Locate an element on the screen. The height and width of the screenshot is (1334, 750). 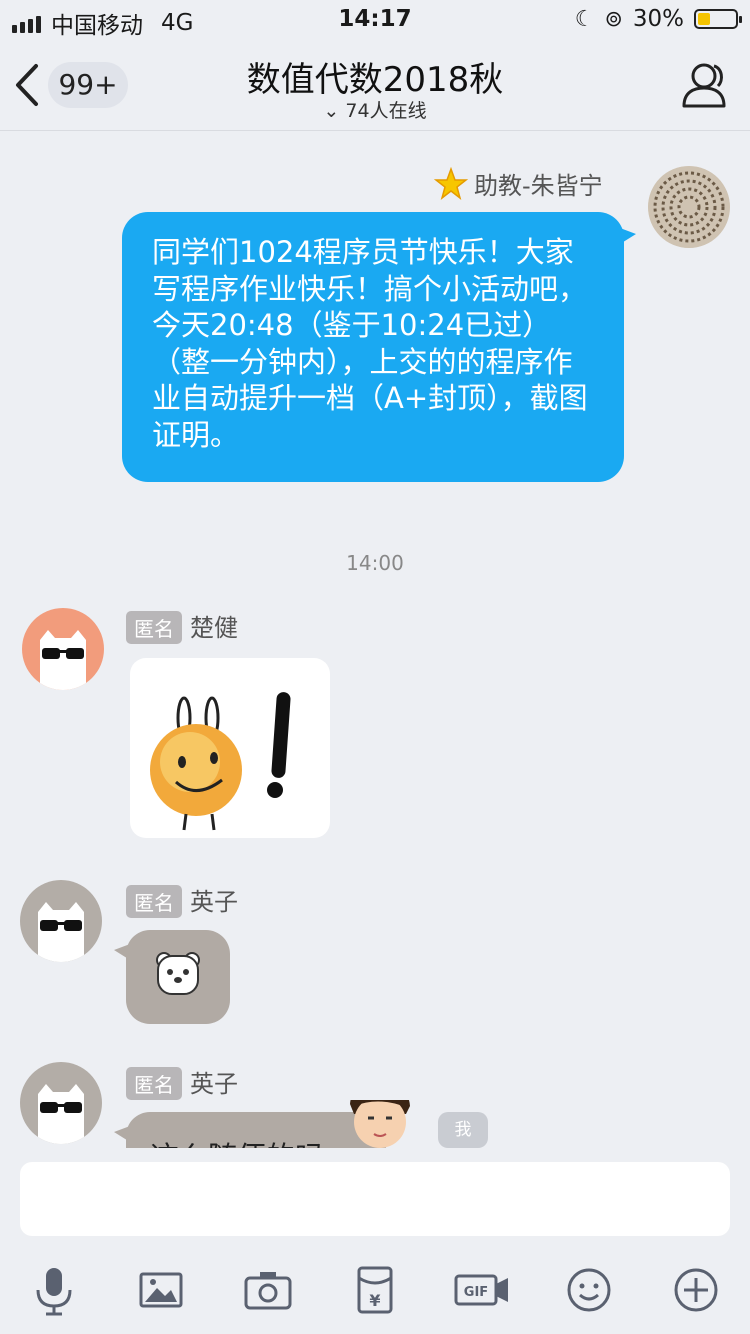
rotation-lock-icon: ⊚ is located at coordinates (613, 19).